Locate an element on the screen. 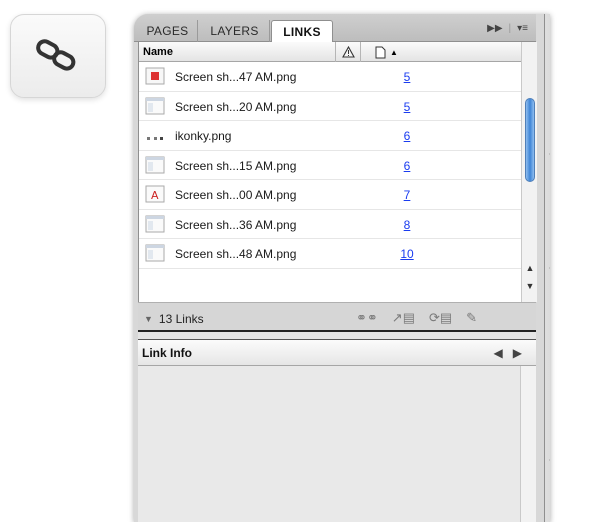  svg-text: A is located at coordinates (155, 195).